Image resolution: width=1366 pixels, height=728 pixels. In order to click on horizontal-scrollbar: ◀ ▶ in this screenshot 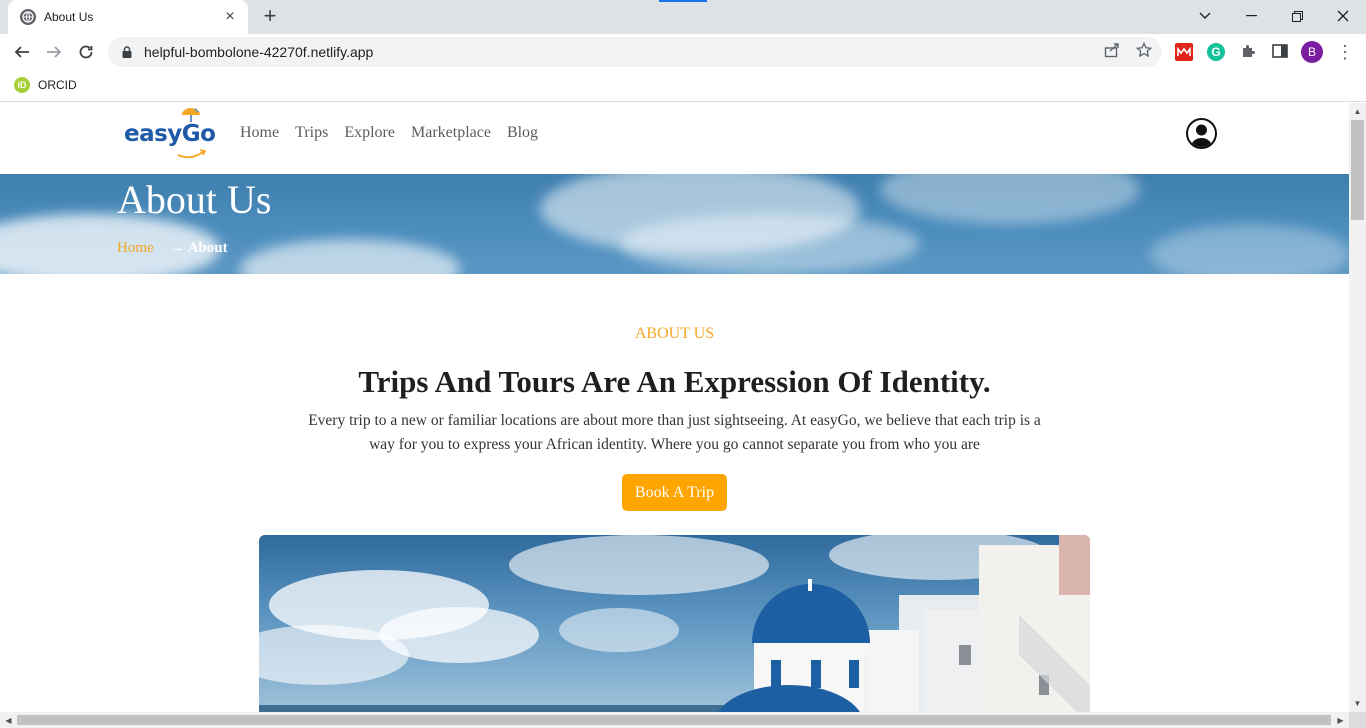, I will do `click(674, 720)`.